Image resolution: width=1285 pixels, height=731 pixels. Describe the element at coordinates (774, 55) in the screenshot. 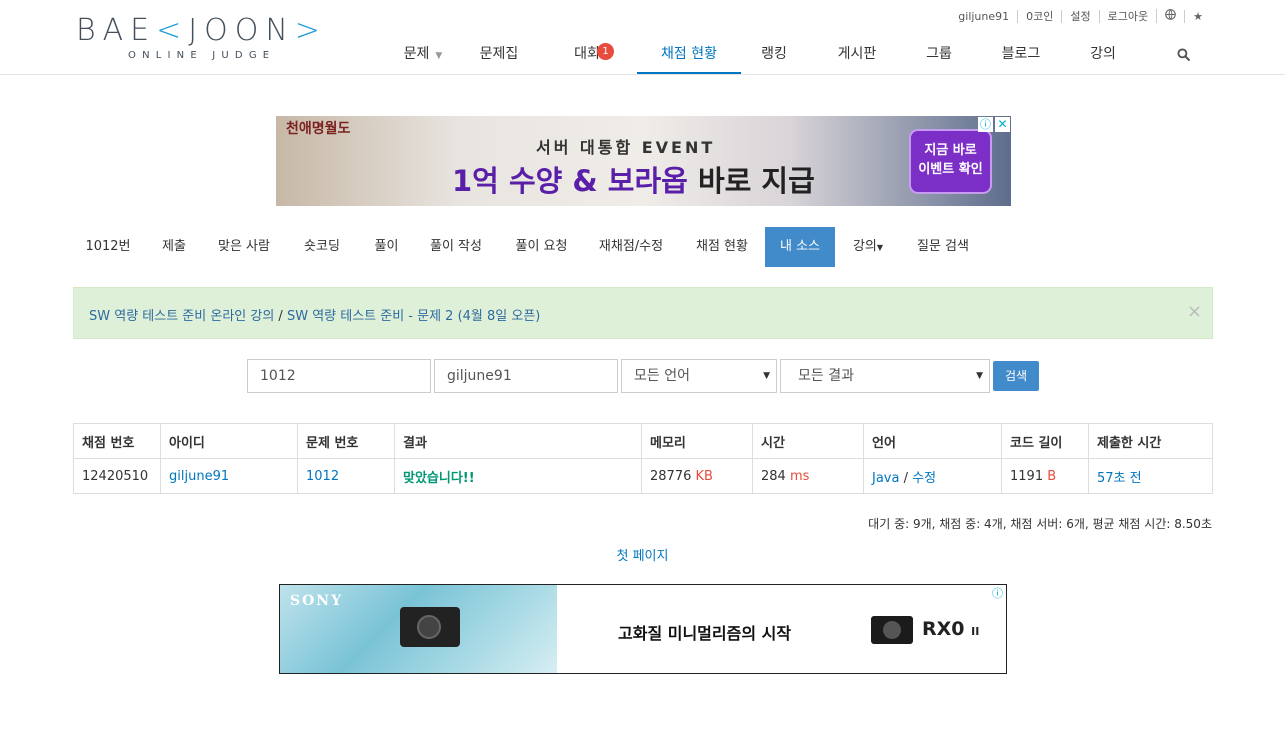

I see `nav-ranking: 랭킹` at that location.